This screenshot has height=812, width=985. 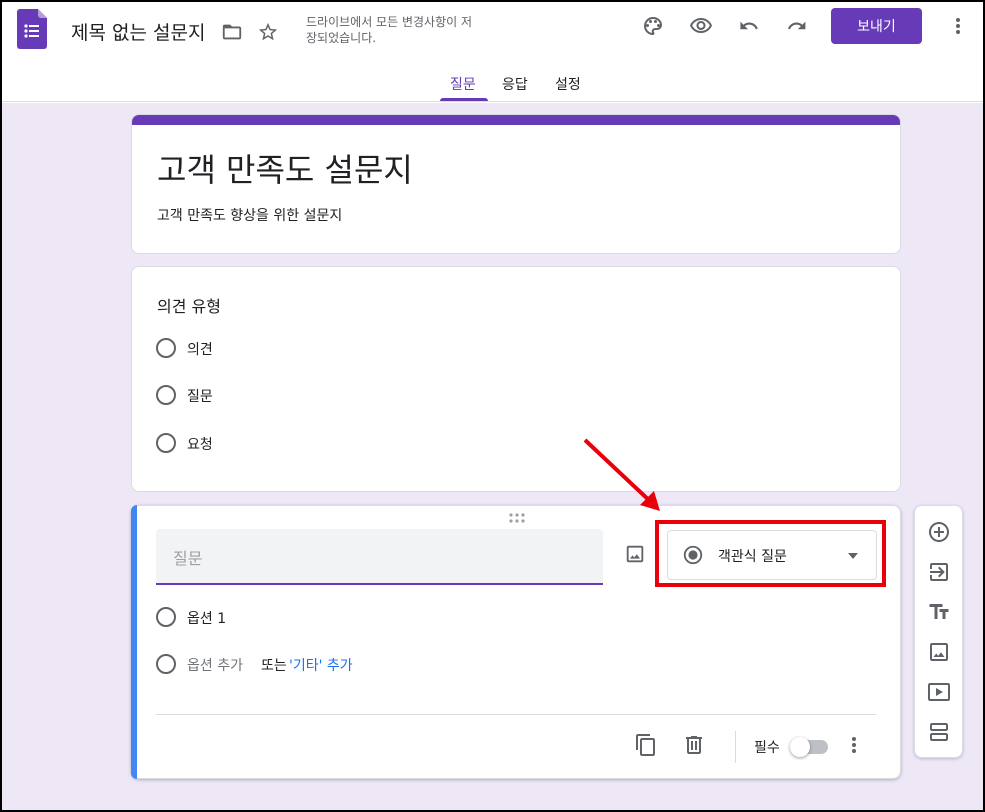 I want to click on option-label: 의견, so click(x=200, y=349).